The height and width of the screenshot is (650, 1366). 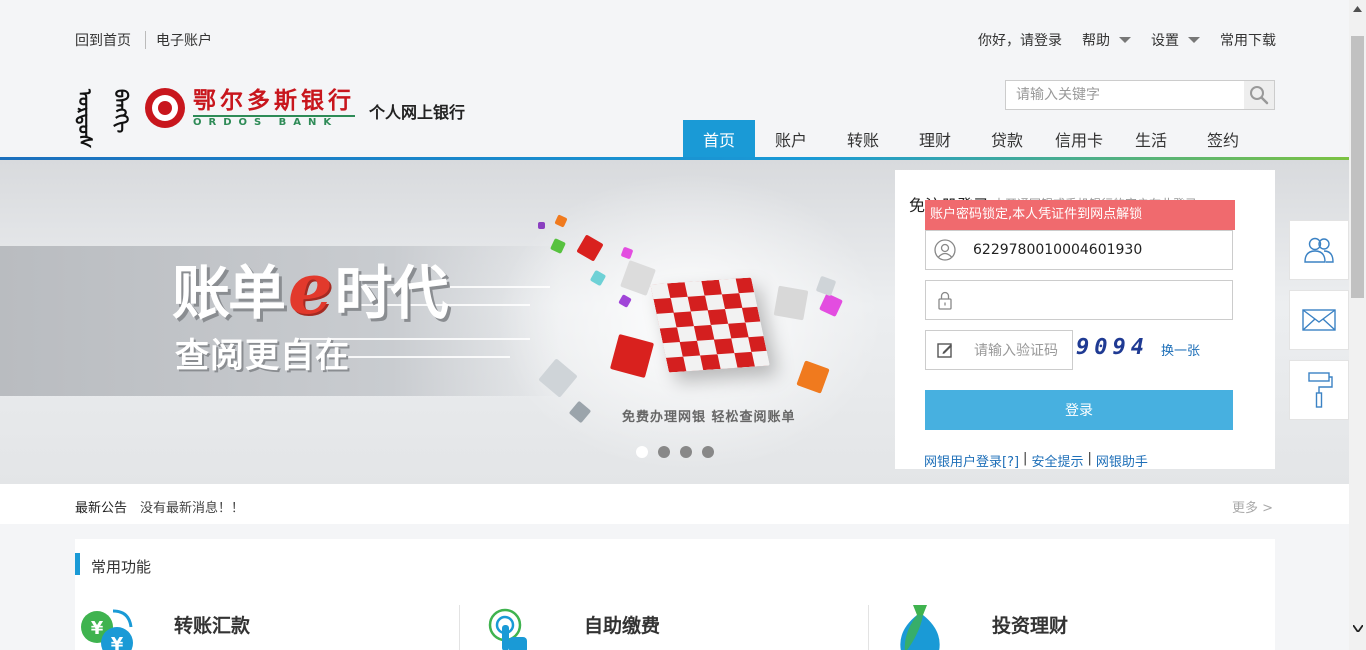 I want to click on login-greeting-link: 你好，请登录, so click(x=1020, y=40).